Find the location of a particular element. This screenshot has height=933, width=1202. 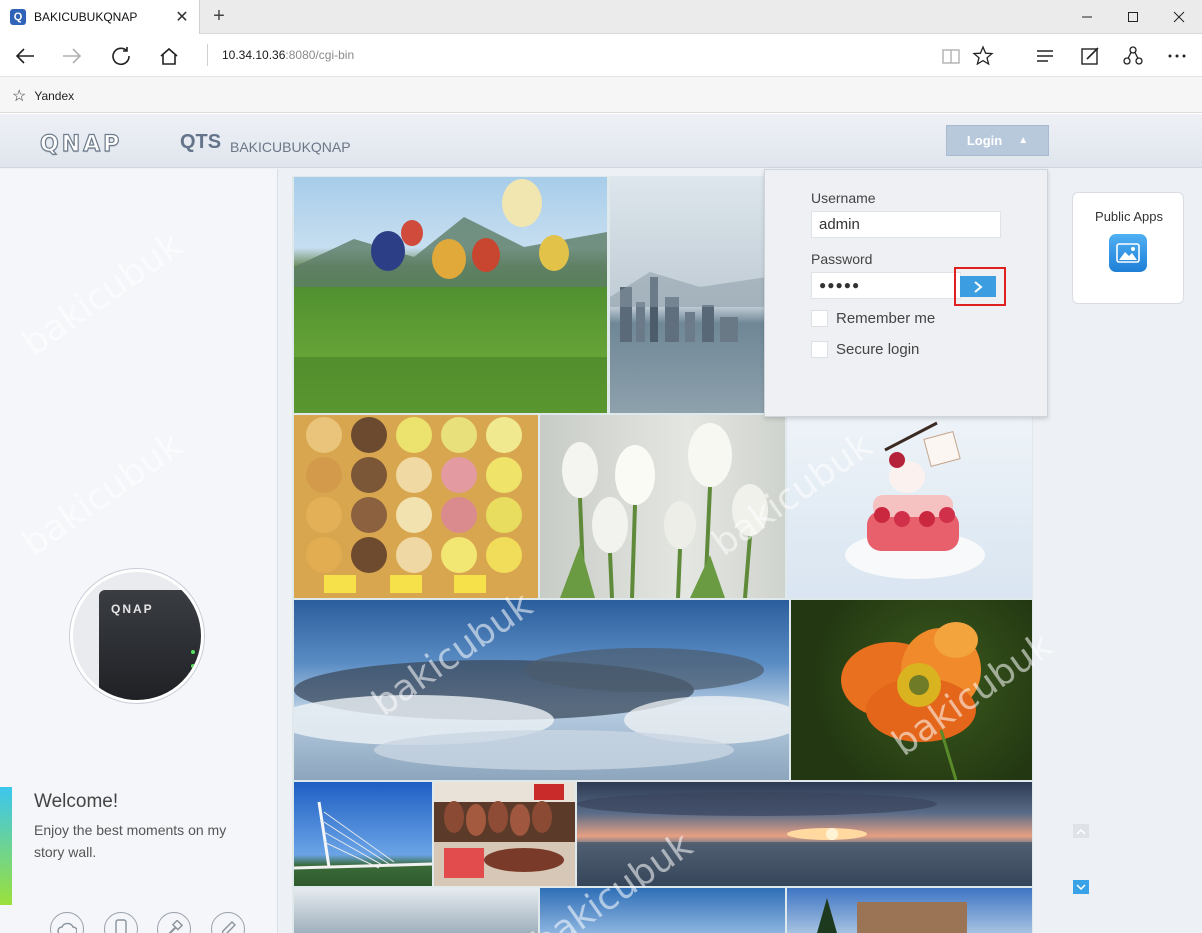

login-label: Login is located at coordinates (984, 140).